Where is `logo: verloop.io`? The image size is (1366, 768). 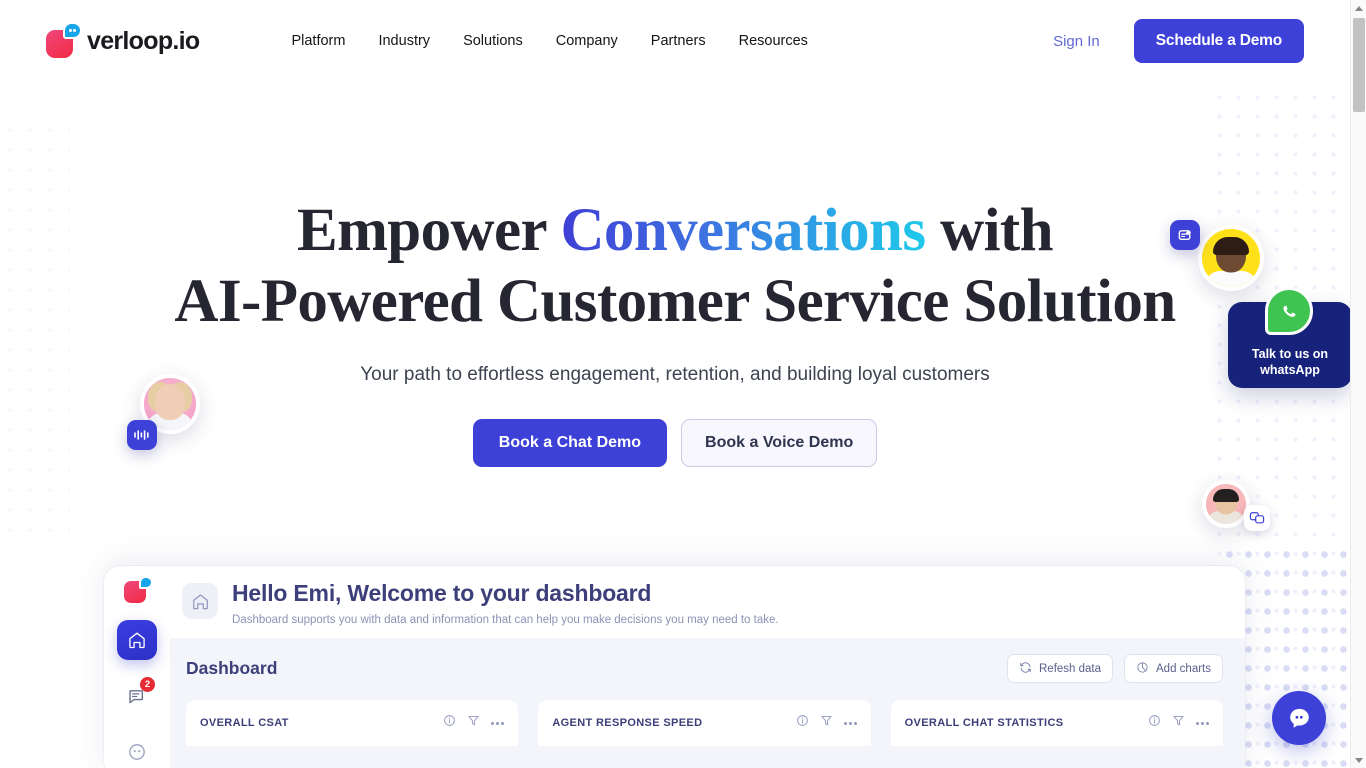
logo: verloop.io is located at coordinates (123, 40).